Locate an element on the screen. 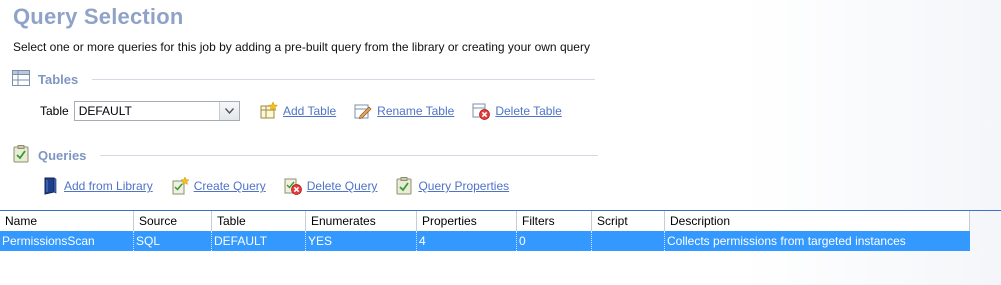 This screenshot has width=1001, height=285. tables-actions: Add Table Rename Table Delete Table is located at coordinates (411, 111).